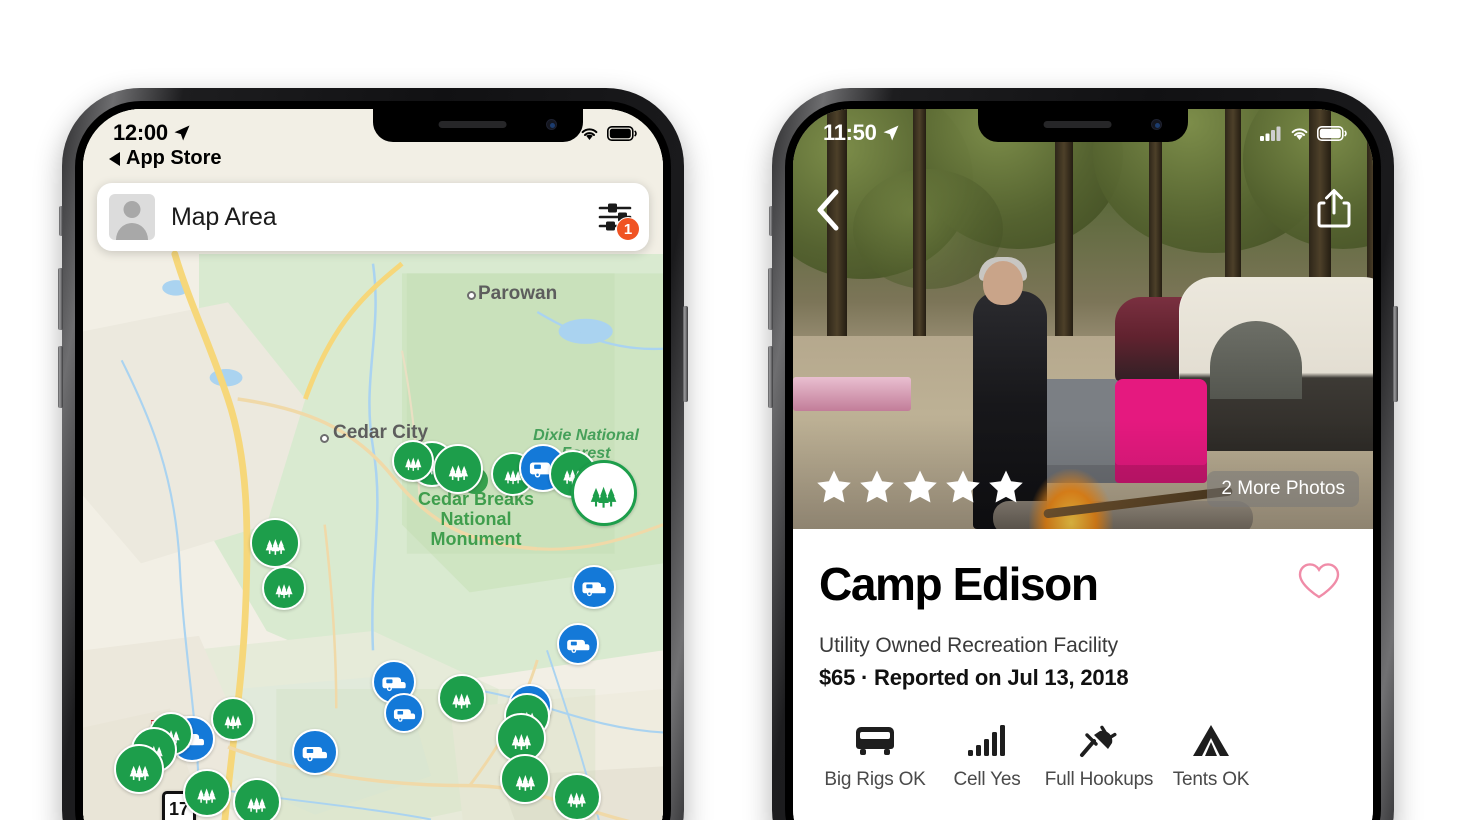 The height and width of the screenshot is (820, 1460). I want to click on campfire, so click(1071, 499).